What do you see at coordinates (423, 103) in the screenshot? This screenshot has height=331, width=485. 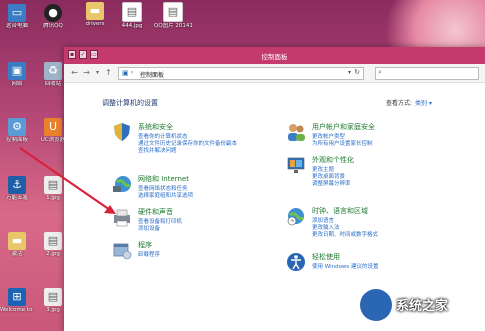 I see `view-by-value: 类别 ▾` at bounding box center [423, 103].